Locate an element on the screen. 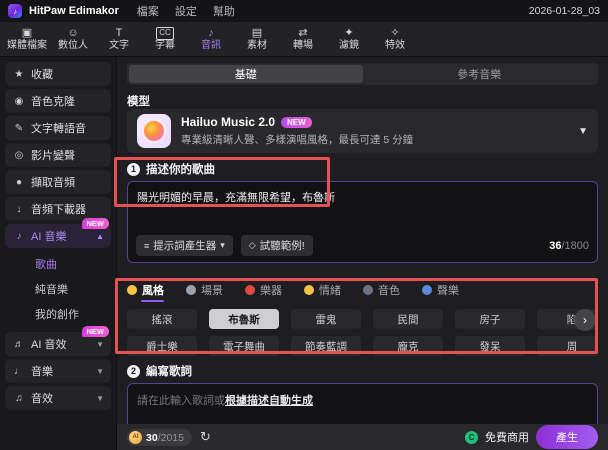 The height and width of the screenshot is (450, 608). tags-scroll-right-button: › is located at coordinates (585, 320).